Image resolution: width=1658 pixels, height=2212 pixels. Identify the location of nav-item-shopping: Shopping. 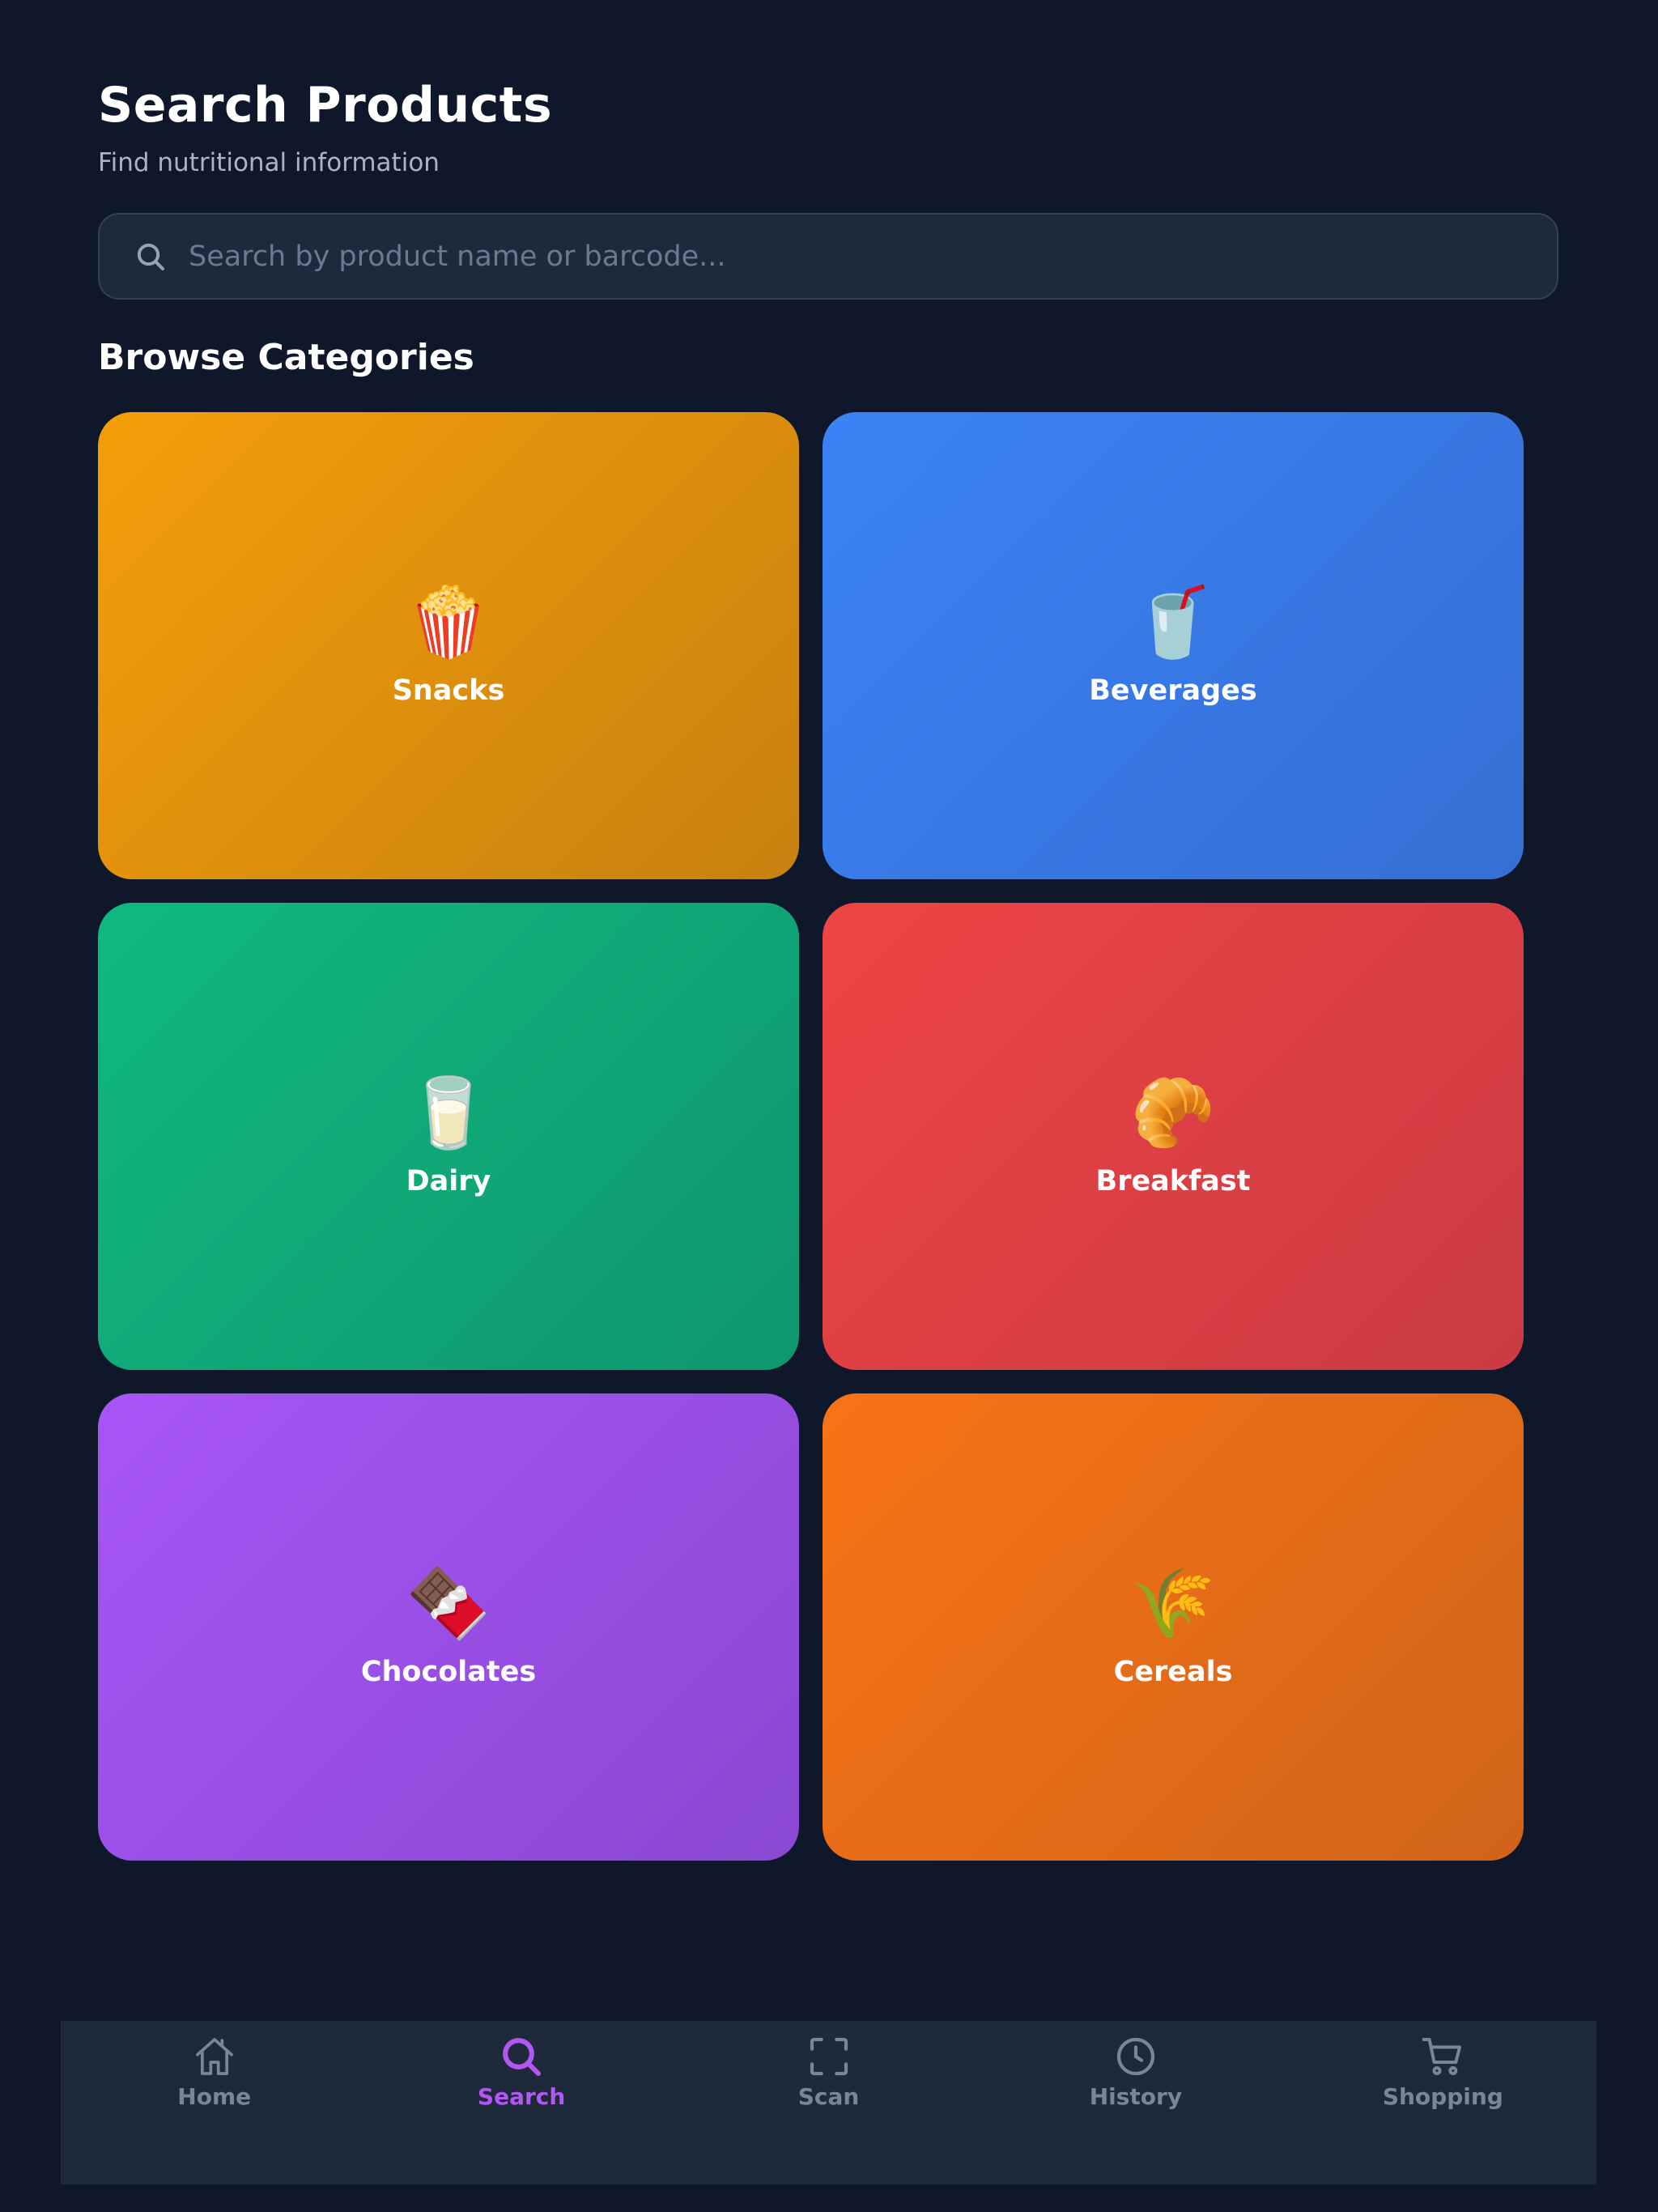
(1443, 2102).